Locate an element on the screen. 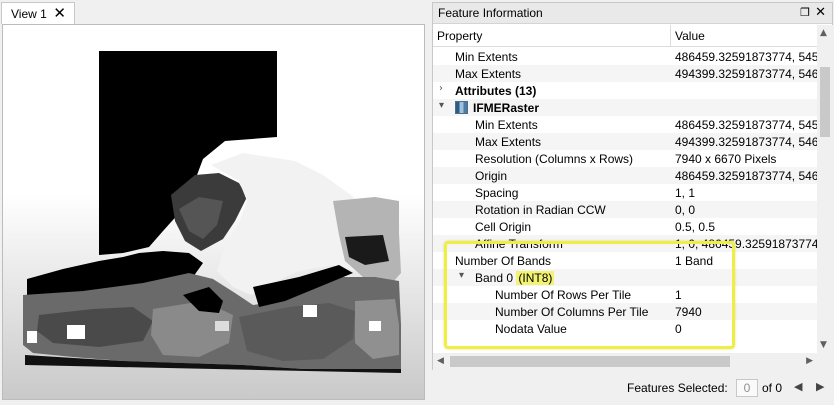 This screenshot has width=834, height=405. property-label: Origin is located at coordinates (491, 176).